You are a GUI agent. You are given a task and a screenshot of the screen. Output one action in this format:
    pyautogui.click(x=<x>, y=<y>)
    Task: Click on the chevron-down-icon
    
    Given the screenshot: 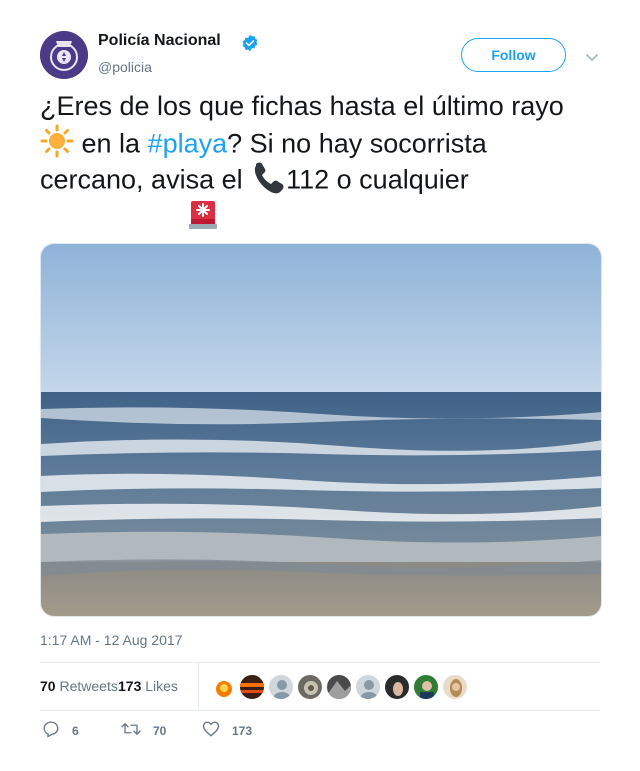 What is the action you would take?
    pyautogui.click(x=592, y=59)
    